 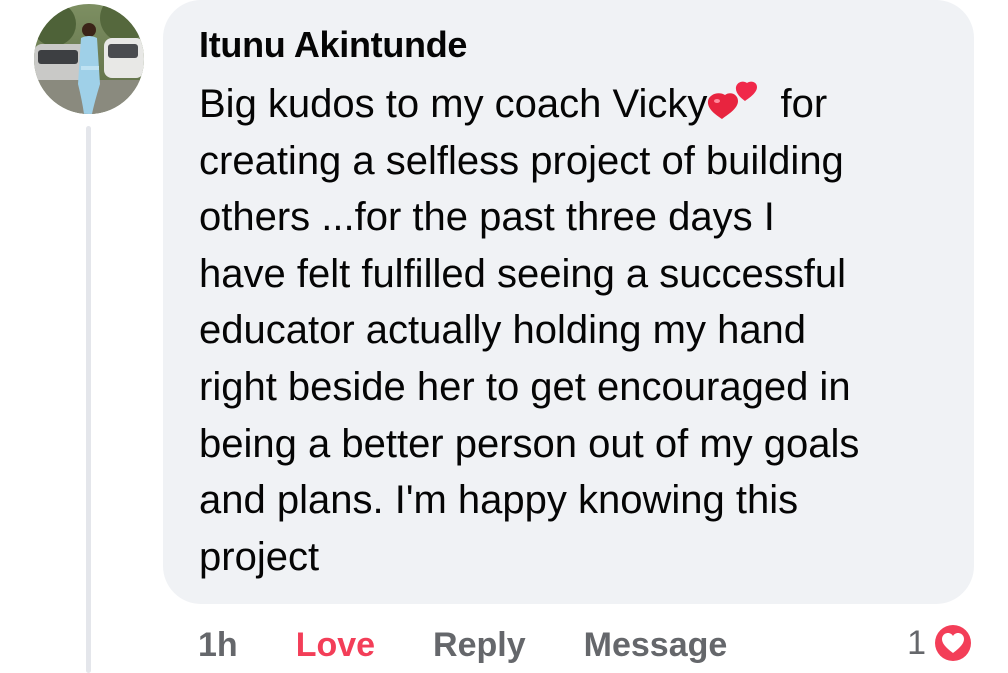 I want to click on comment-line: right beside her to get encouraged in, so click(x=525, y=386).